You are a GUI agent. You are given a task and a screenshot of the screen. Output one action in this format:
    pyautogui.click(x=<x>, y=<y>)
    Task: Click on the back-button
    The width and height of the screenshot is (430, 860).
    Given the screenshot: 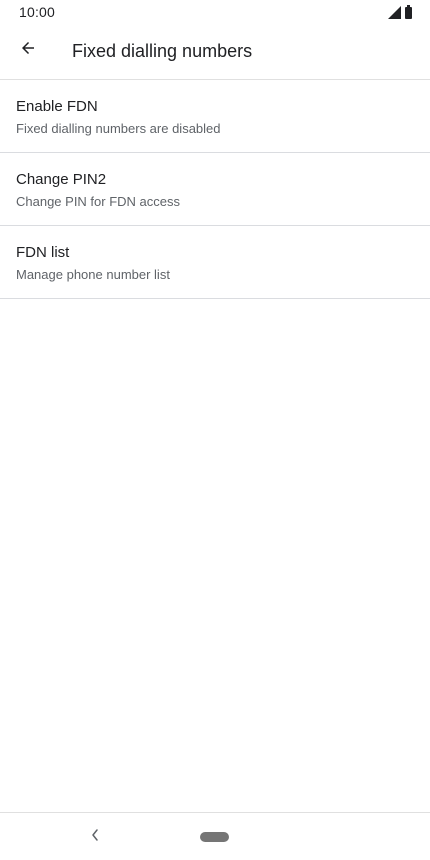 What is the action you would take?
    pyautogui.click(x=28, y=48)
    